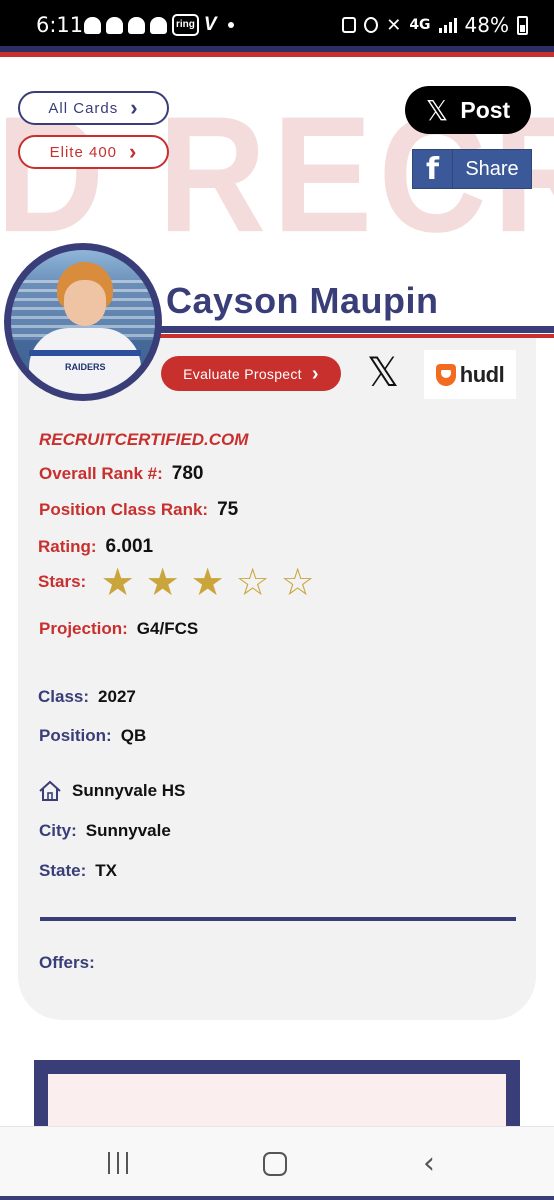  I want to click on home-button, so click(275, 1164).